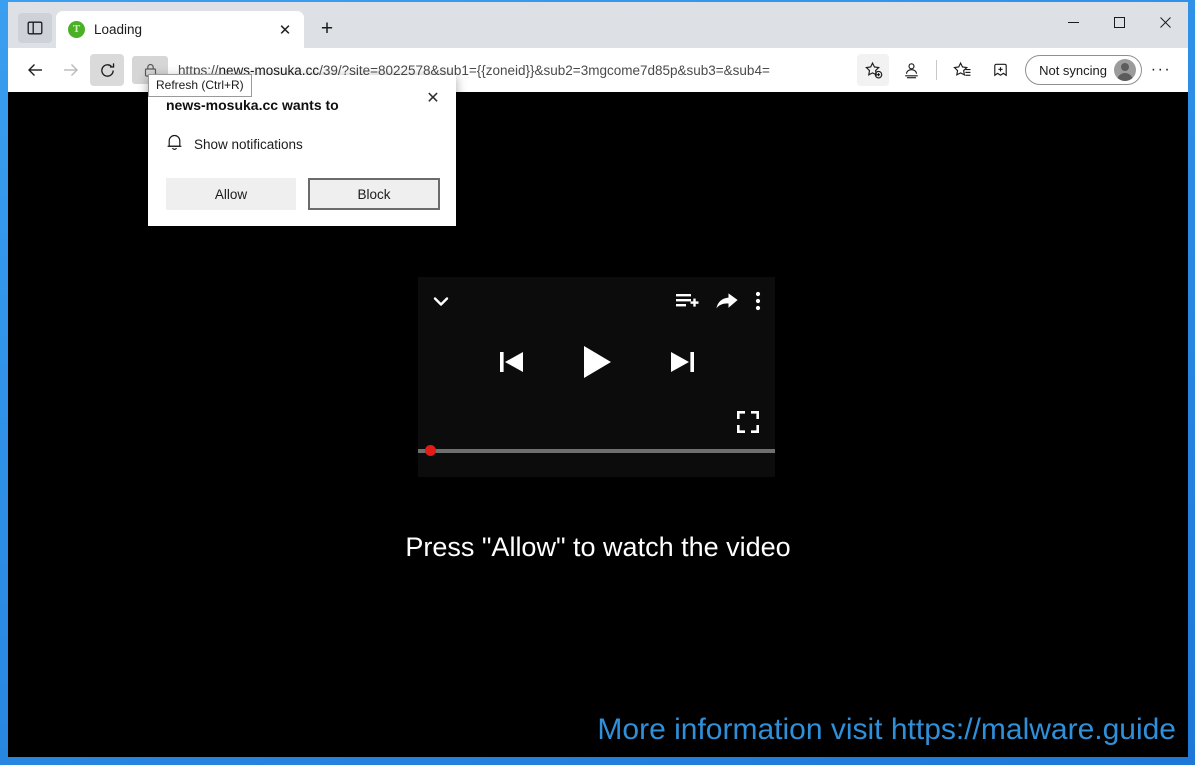  What do you see at coordinates (35, 70) in the screenshot?
I see `back-button` at bounding box center [35, 70].